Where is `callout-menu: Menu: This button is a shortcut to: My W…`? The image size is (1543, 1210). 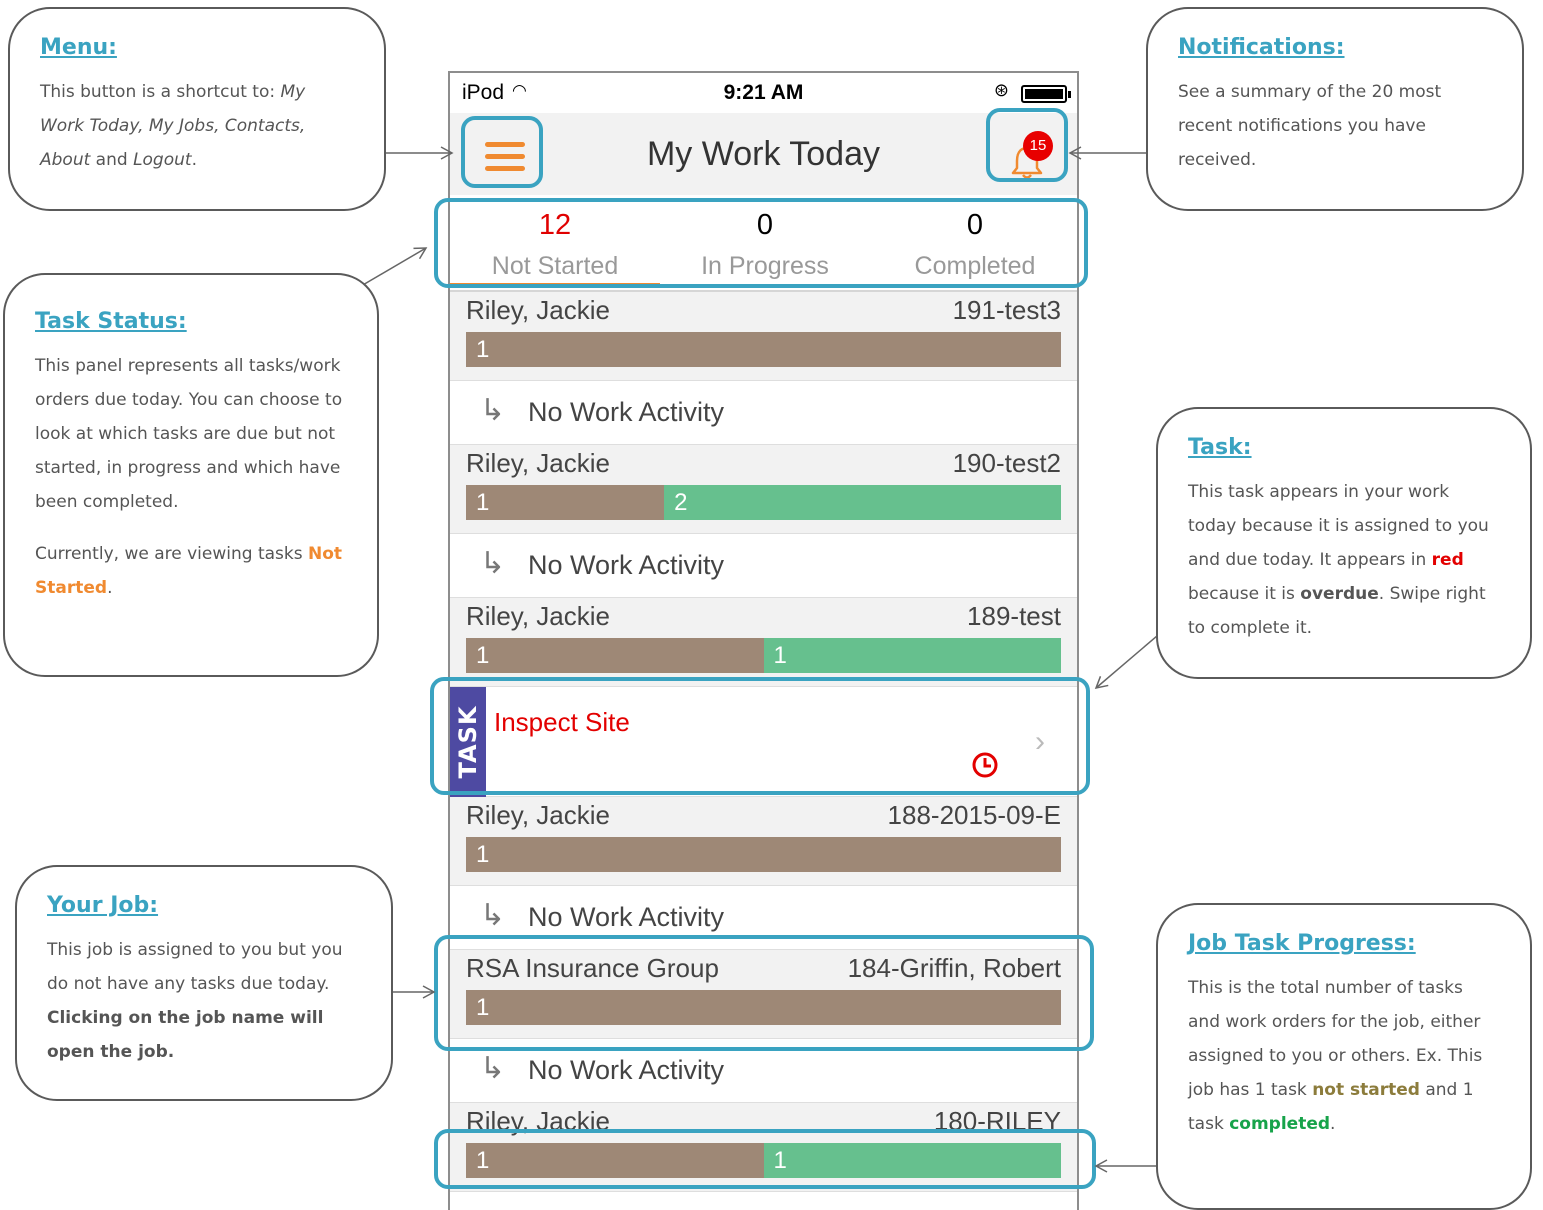 callout-menu: Menu: This button is a shortcut to: My W… is located at coordinates (197, 109).